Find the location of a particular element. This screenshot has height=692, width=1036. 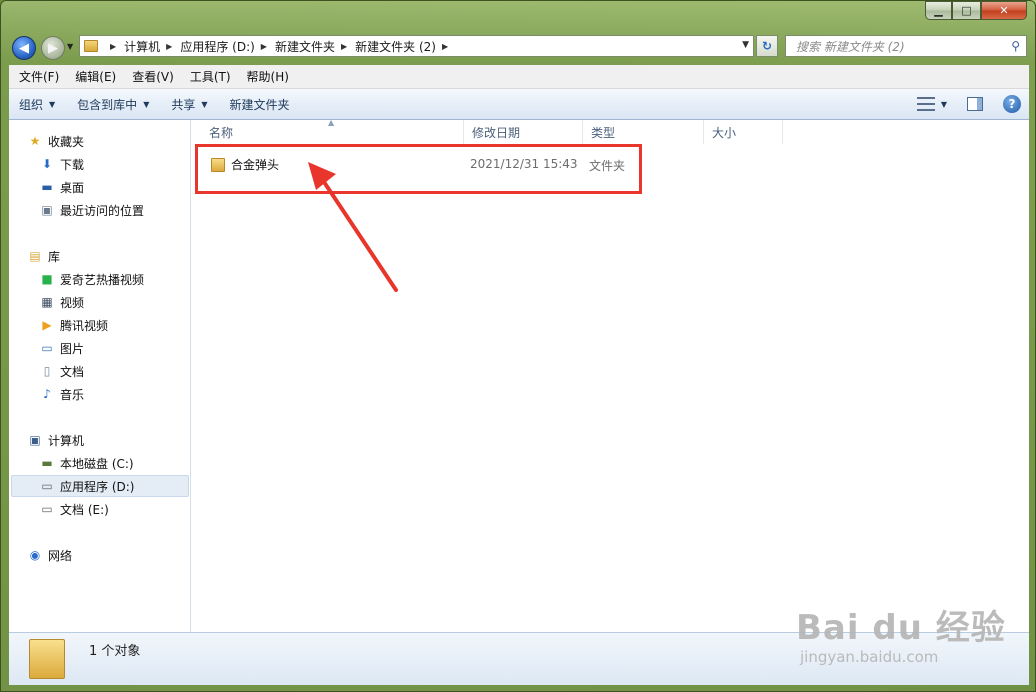

system-drive-icon: ▬ is located at coordinates (47, 463).